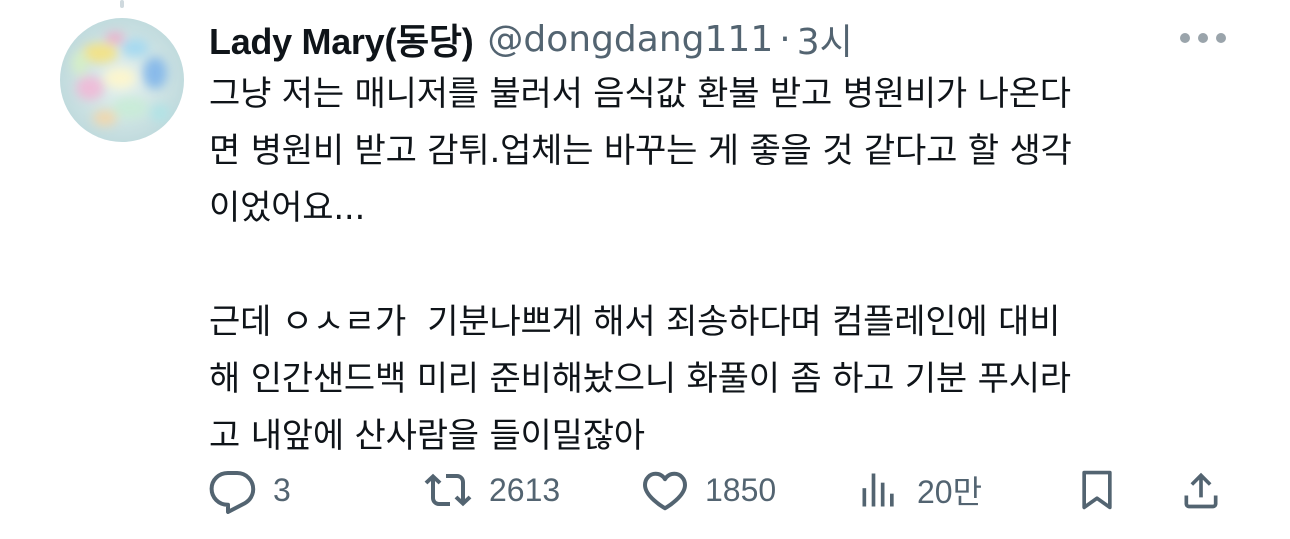 This screenshot has width=1290, height=539. Describe the element at coordinates (741, 489) in the screenshot. I see `like-count: 1850` at that location.